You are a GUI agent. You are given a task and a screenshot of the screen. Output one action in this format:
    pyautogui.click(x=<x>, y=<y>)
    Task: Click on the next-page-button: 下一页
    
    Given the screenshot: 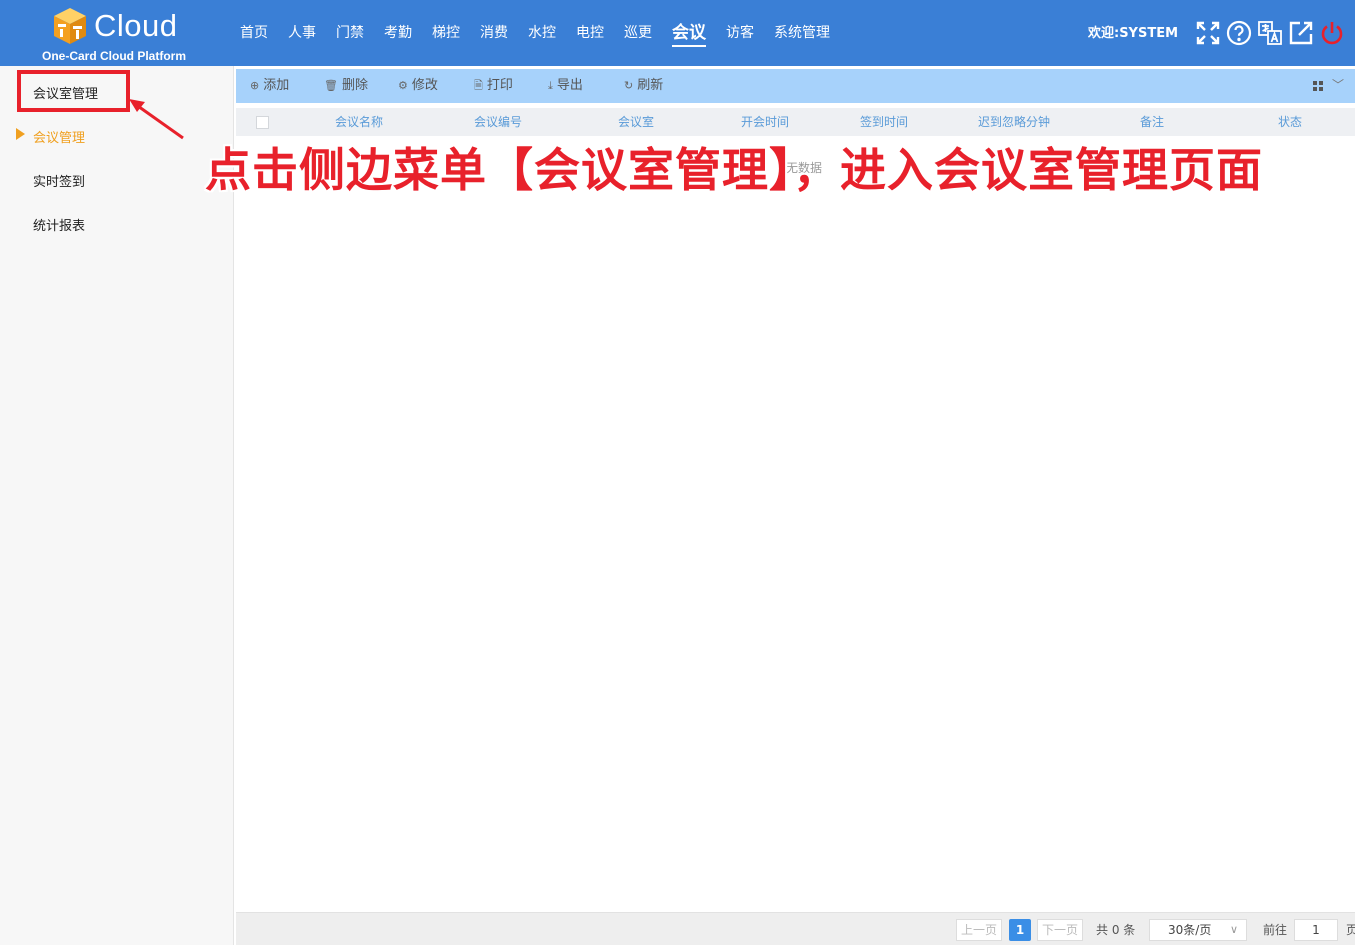 What is the action you would take?
    pyautogui.click(x=1060, y=930)
    